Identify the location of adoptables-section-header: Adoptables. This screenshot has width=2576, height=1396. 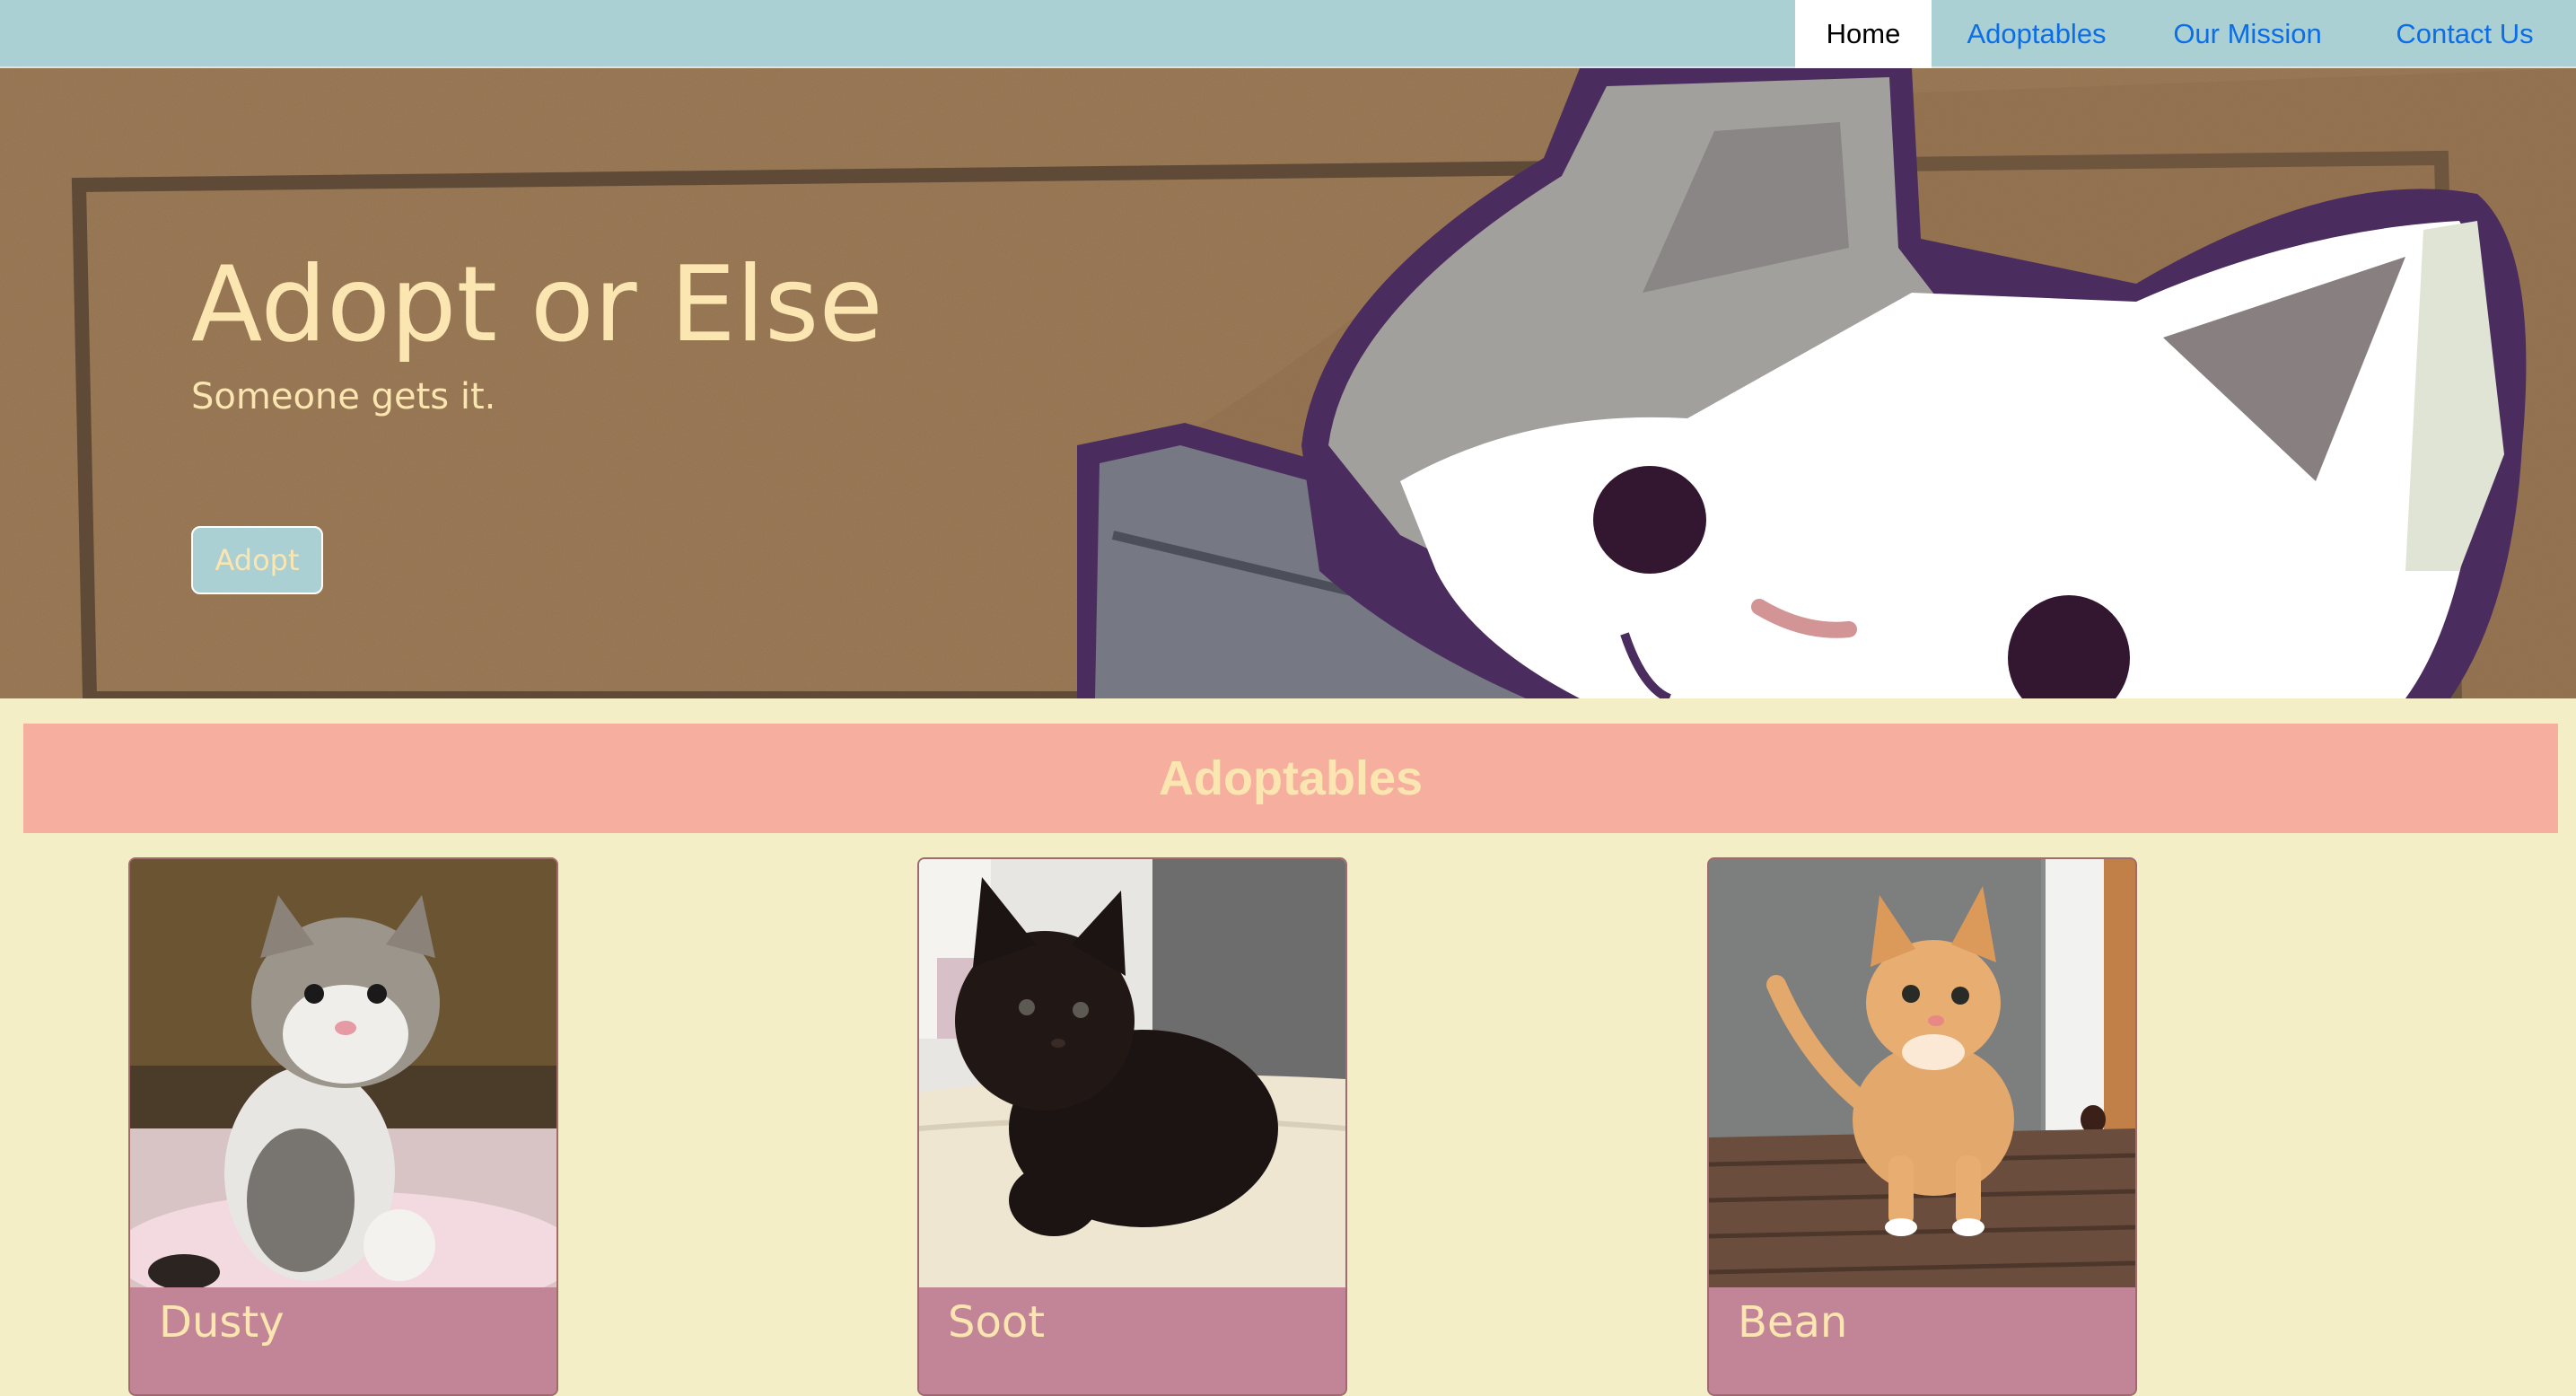
(1290, 778).